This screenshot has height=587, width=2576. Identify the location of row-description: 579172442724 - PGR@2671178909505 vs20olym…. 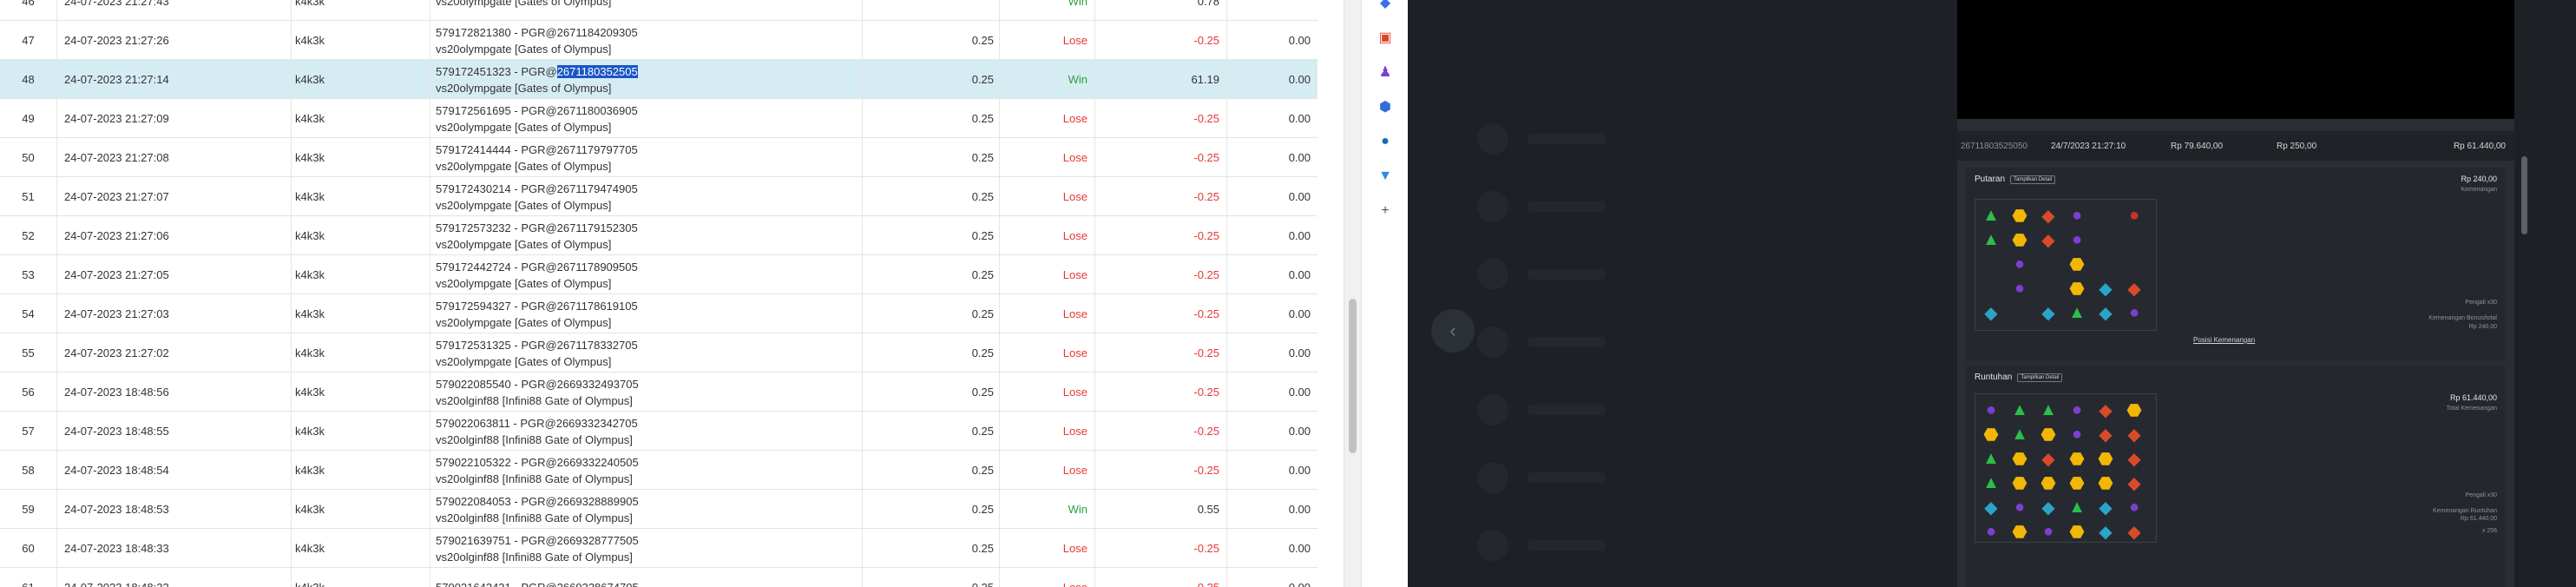
(647, 274).